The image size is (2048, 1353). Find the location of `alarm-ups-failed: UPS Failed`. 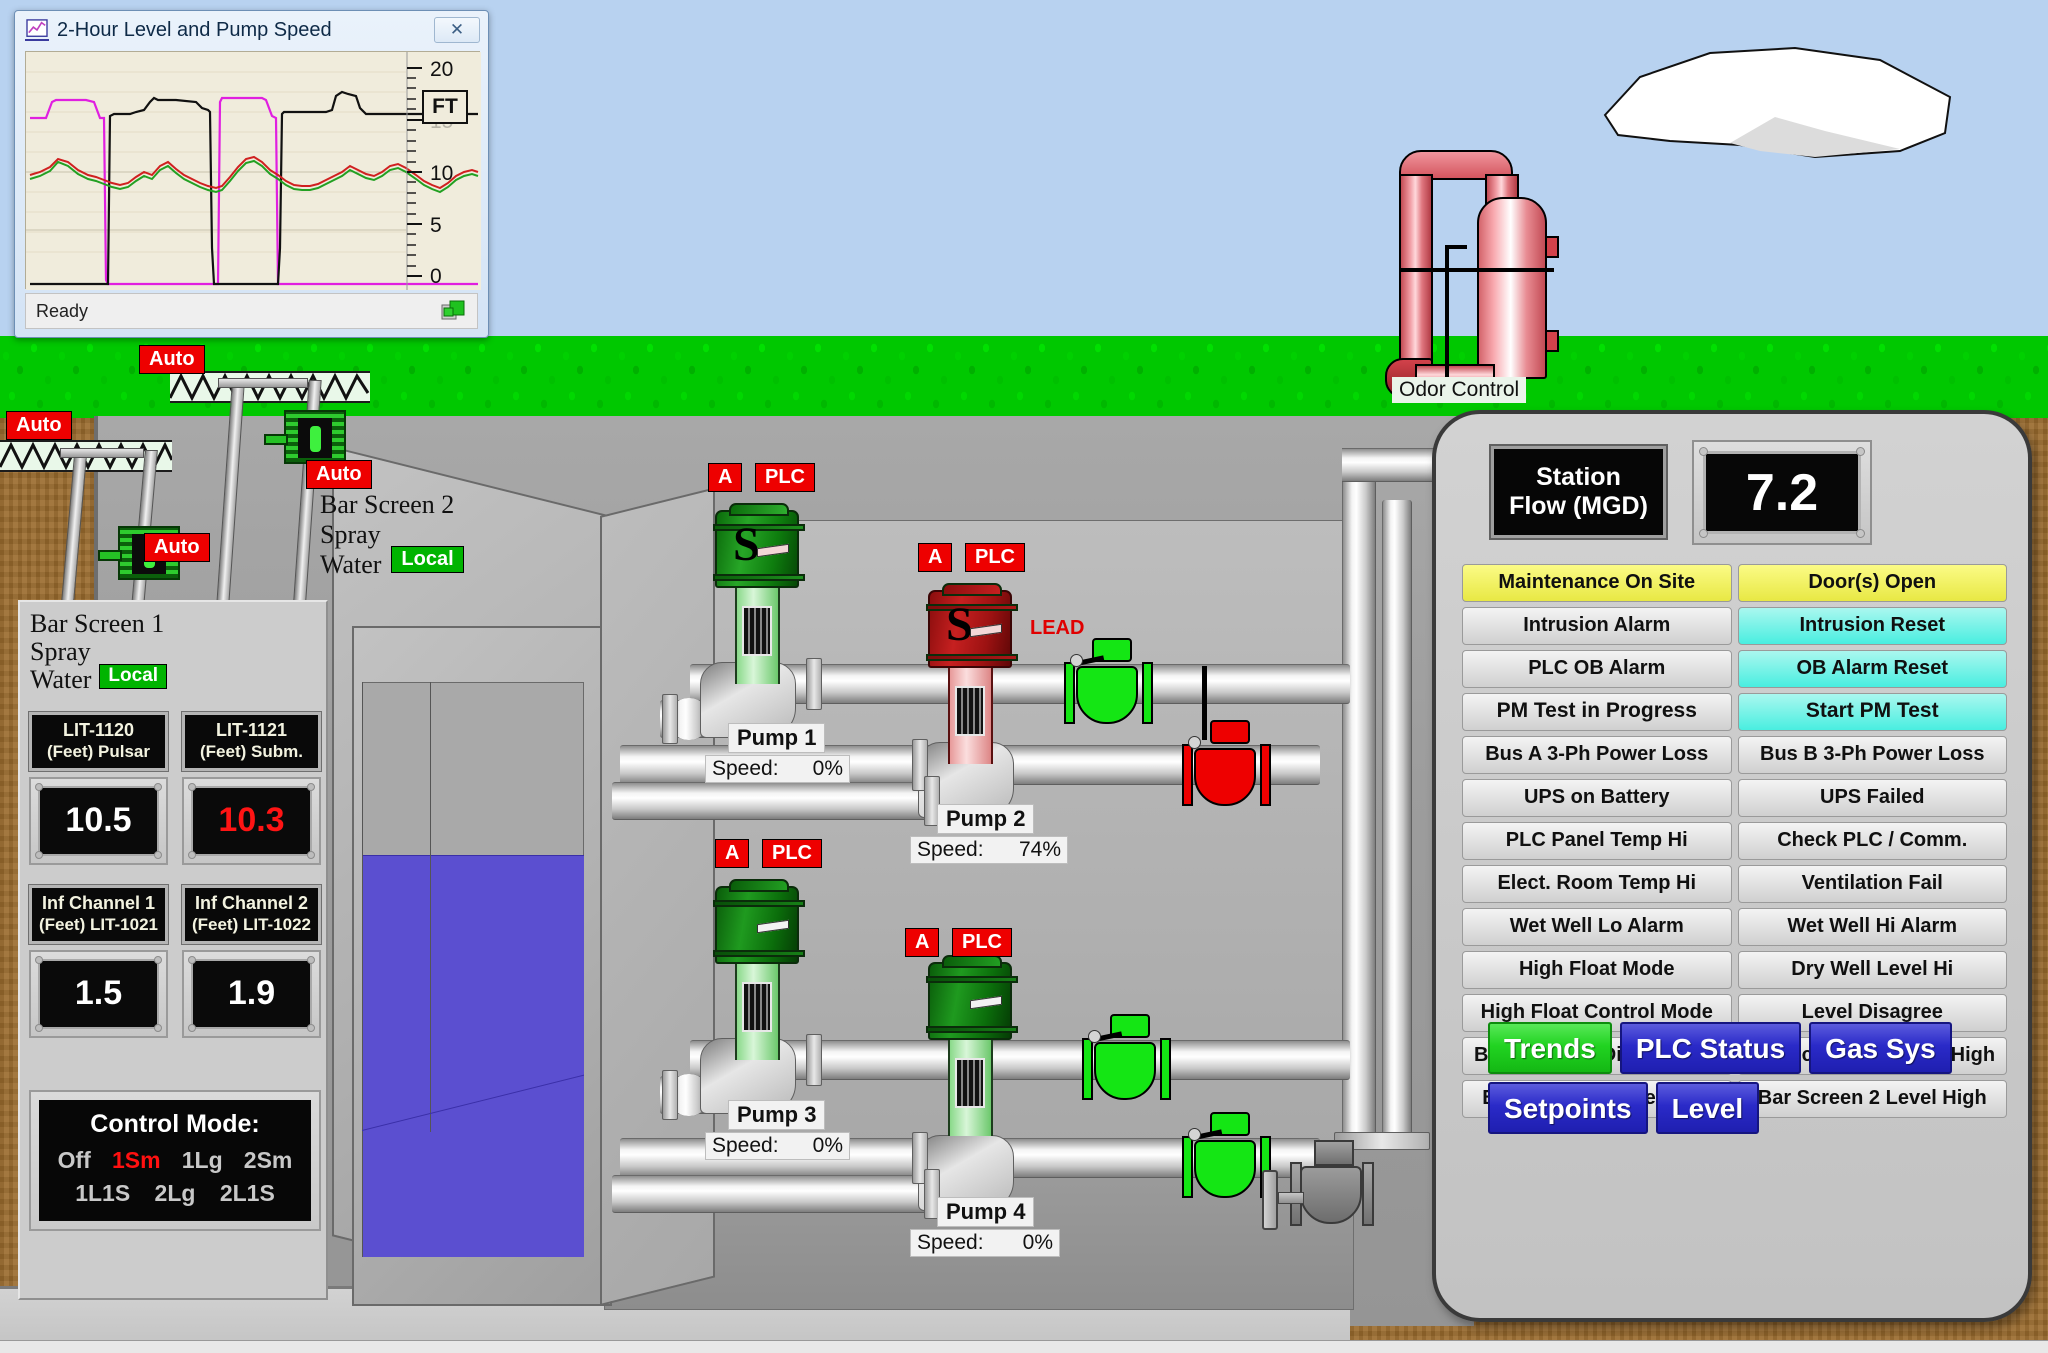

alarm-ups-failed: UPS Failed is located at coordinates (1872, 798).